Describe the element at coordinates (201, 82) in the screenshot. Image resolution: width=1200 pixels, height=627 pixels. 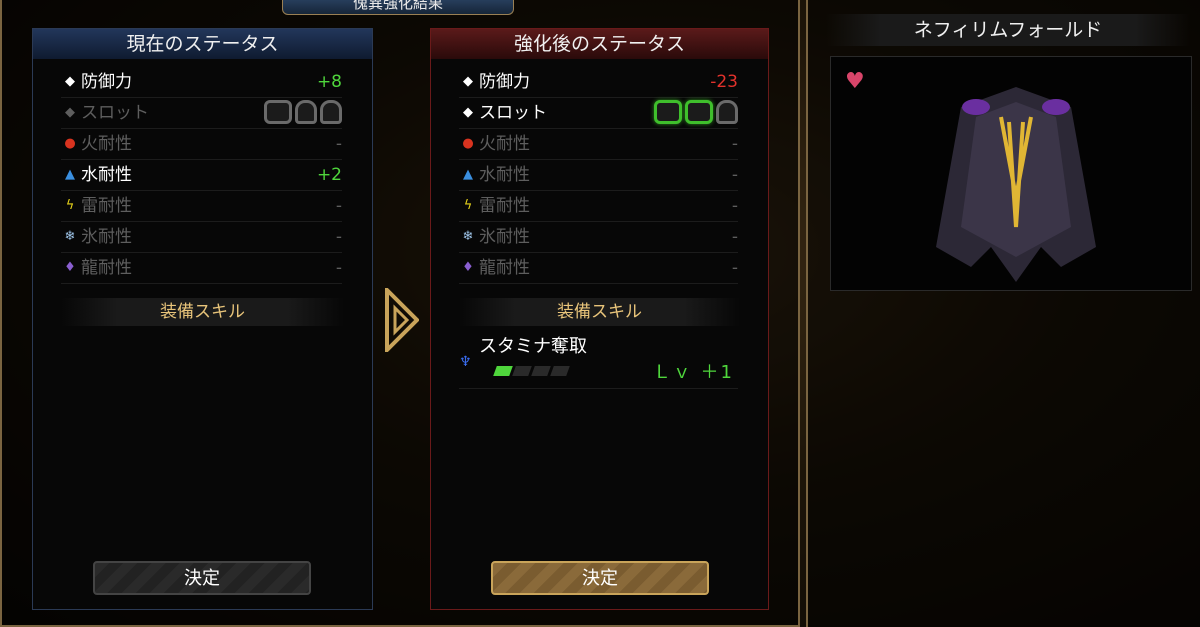
I see `stat-row-defense: ◆ 防御力 +8` at that location.